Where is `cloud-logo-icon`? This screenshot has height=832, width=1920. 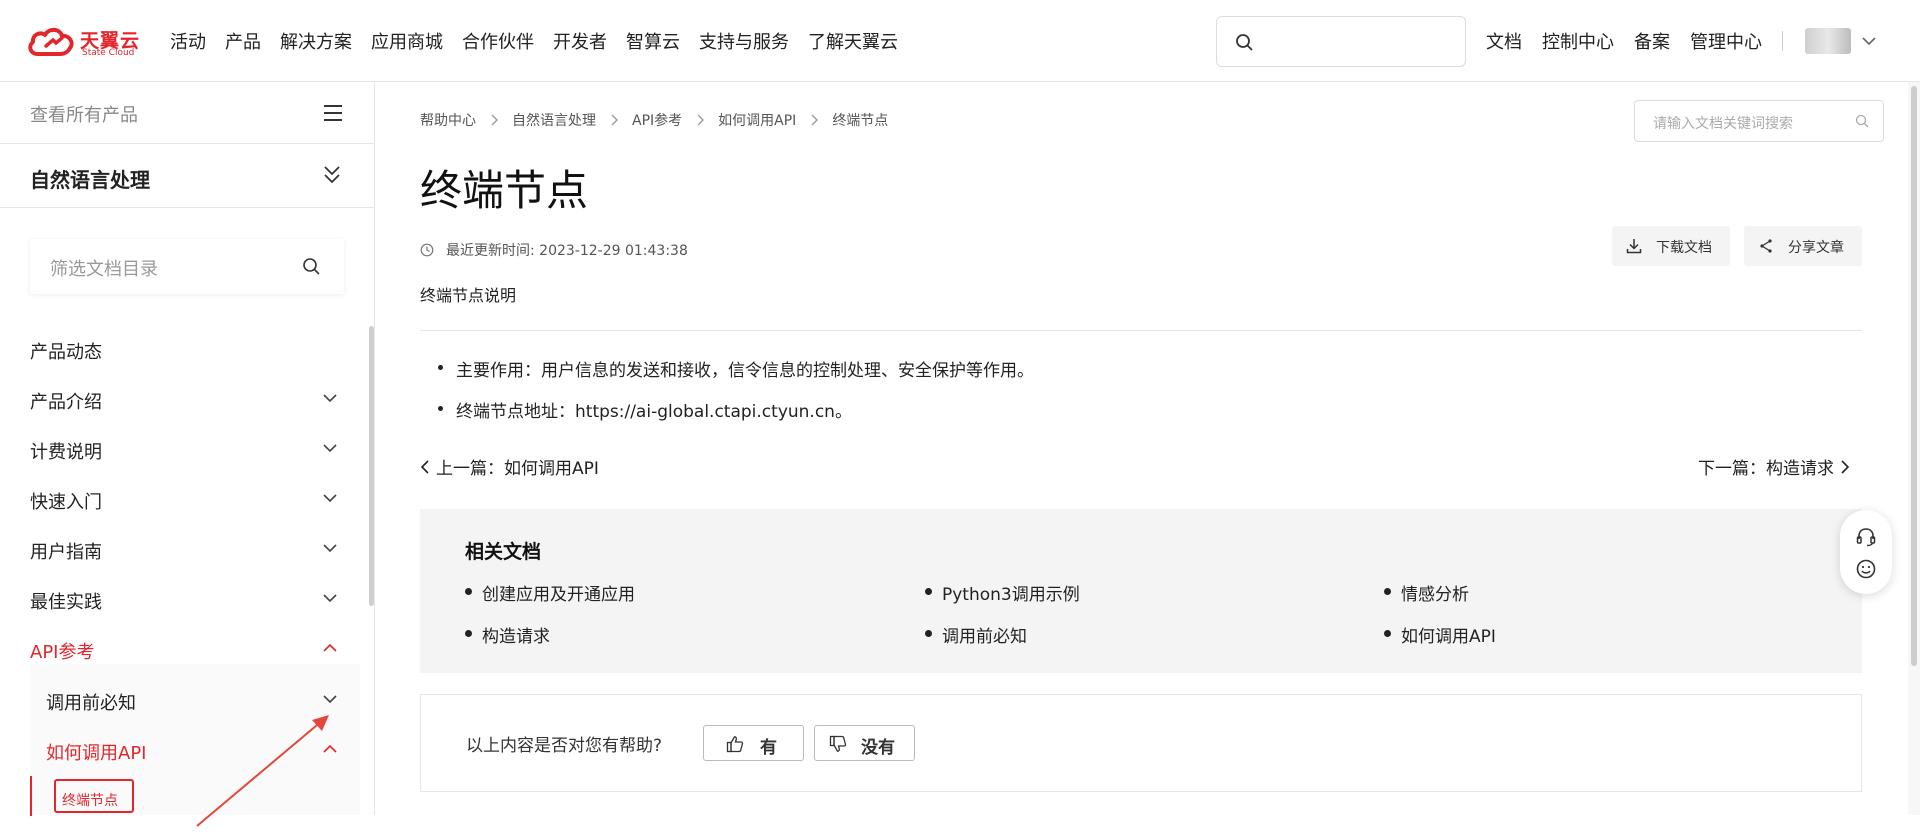 cloud-logo-icon is located at coordinates (51, 41).